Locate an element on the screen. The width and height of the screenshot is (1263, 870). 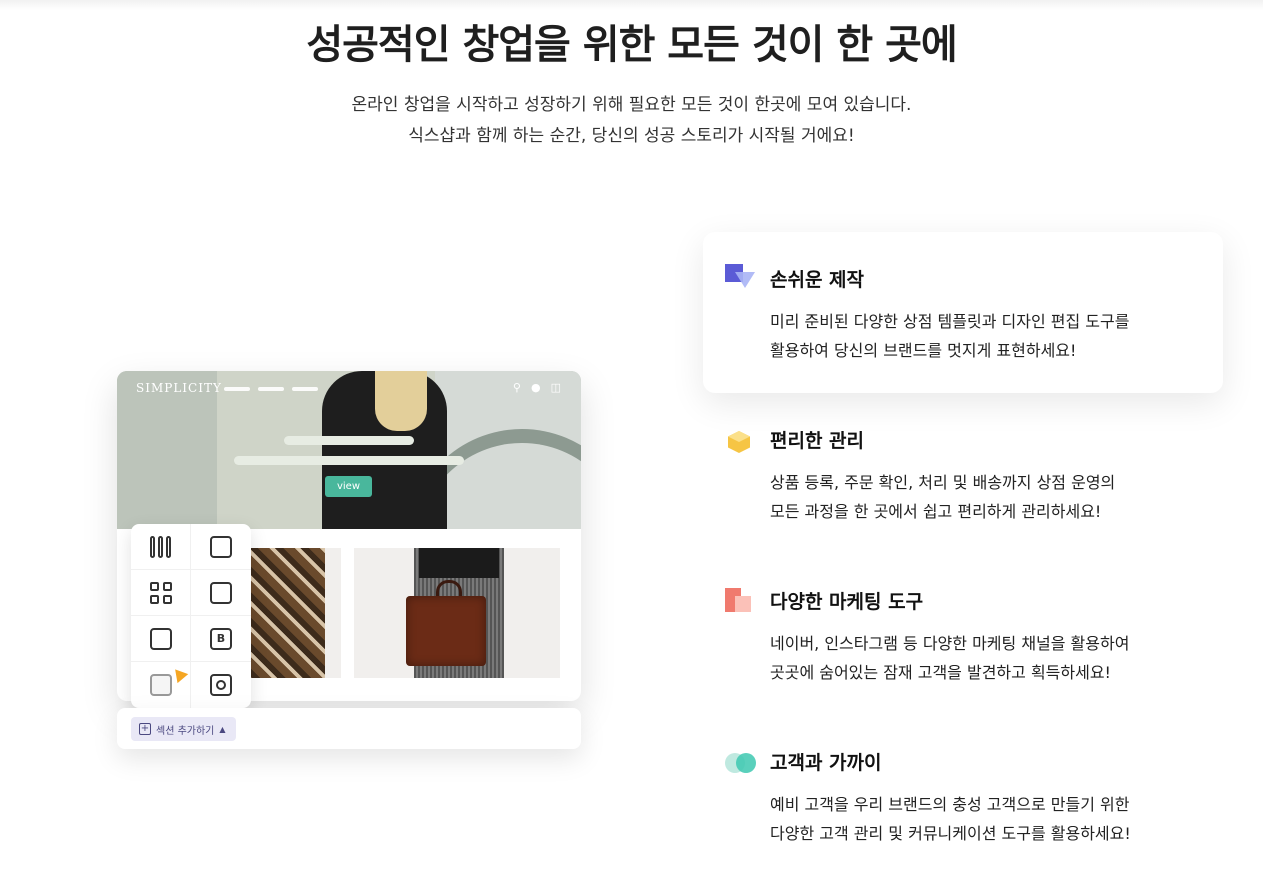
feature-desc-line: 곳곳에 숨어있는 잠재 고객을 발견하고 획득하세요! is located at coordinates (940, 672).